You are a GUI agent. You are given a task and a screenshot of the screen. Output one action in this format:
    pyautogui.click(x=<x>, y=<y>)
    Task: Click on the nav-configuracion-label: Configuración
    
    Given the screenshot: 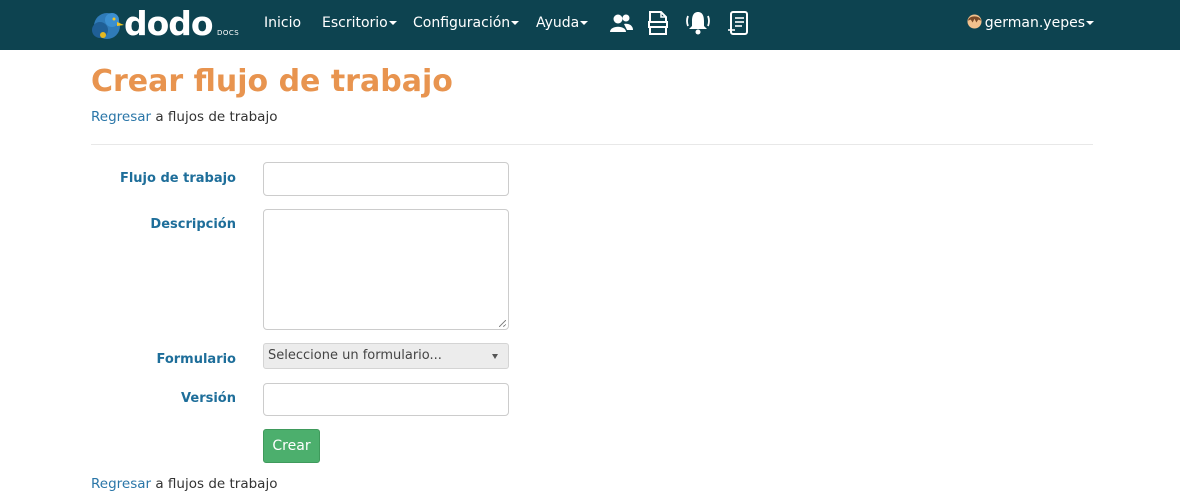 What is the action you would take?
    pyautogui.click(x=462, y=23)
    